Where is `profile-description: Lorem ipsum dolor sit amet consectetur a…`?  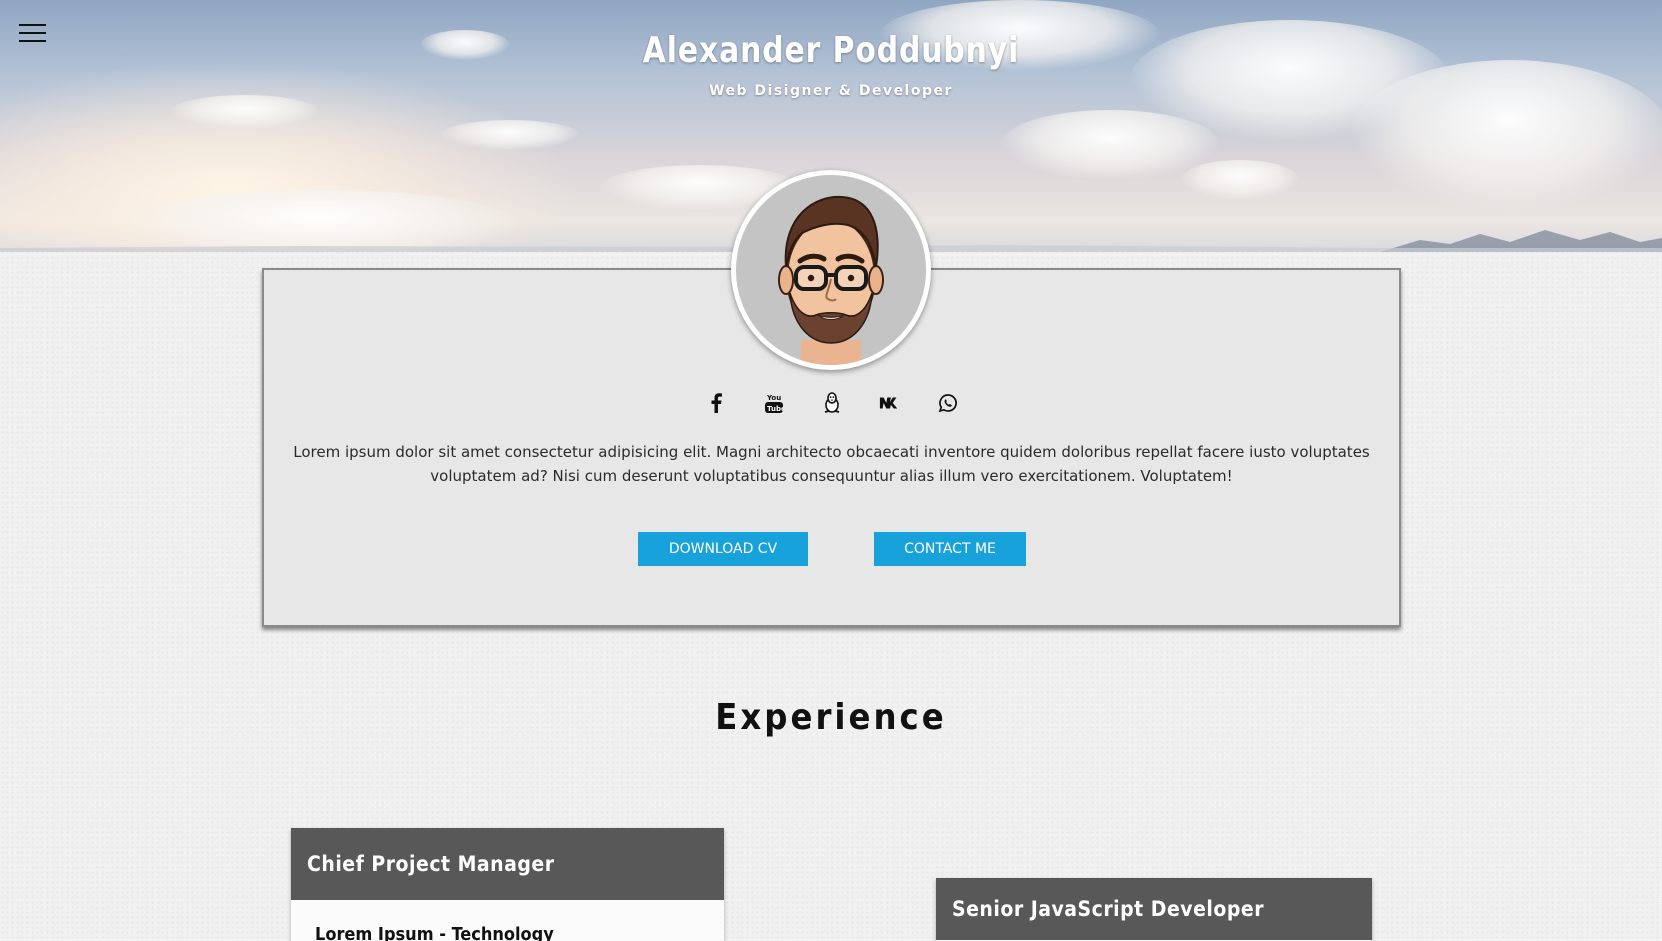 profile-description: Lorem ipsum dolor sit amet consectetur a… is located at coordinates (831, 464).